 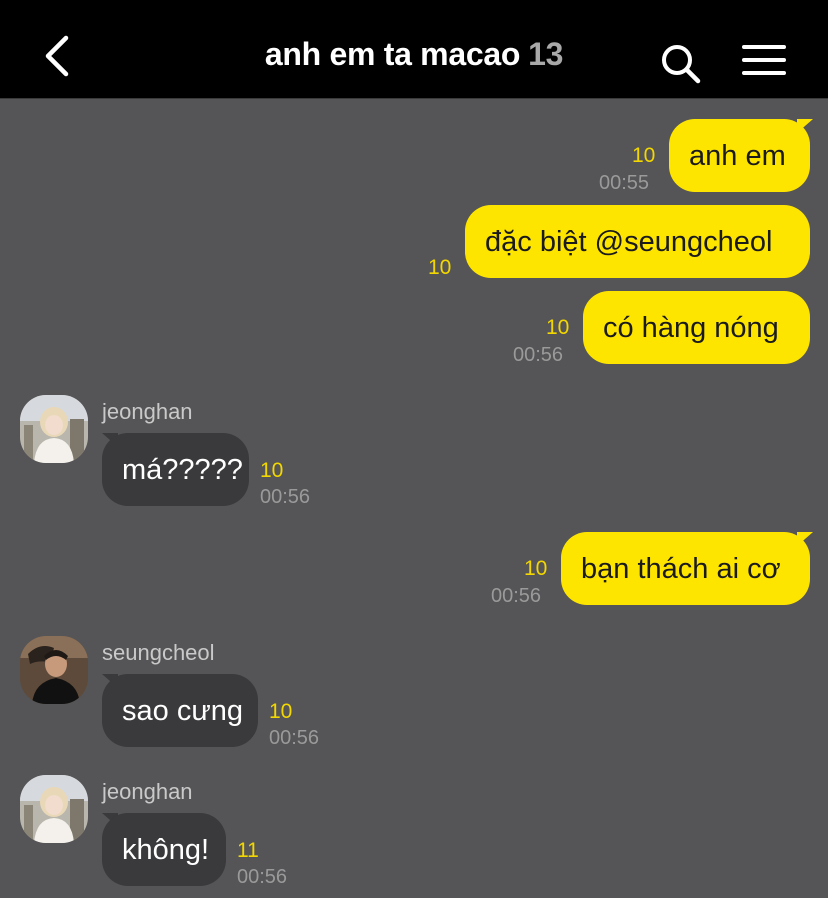 I want to click on message-text: má?????, so click(x=182, y=469).